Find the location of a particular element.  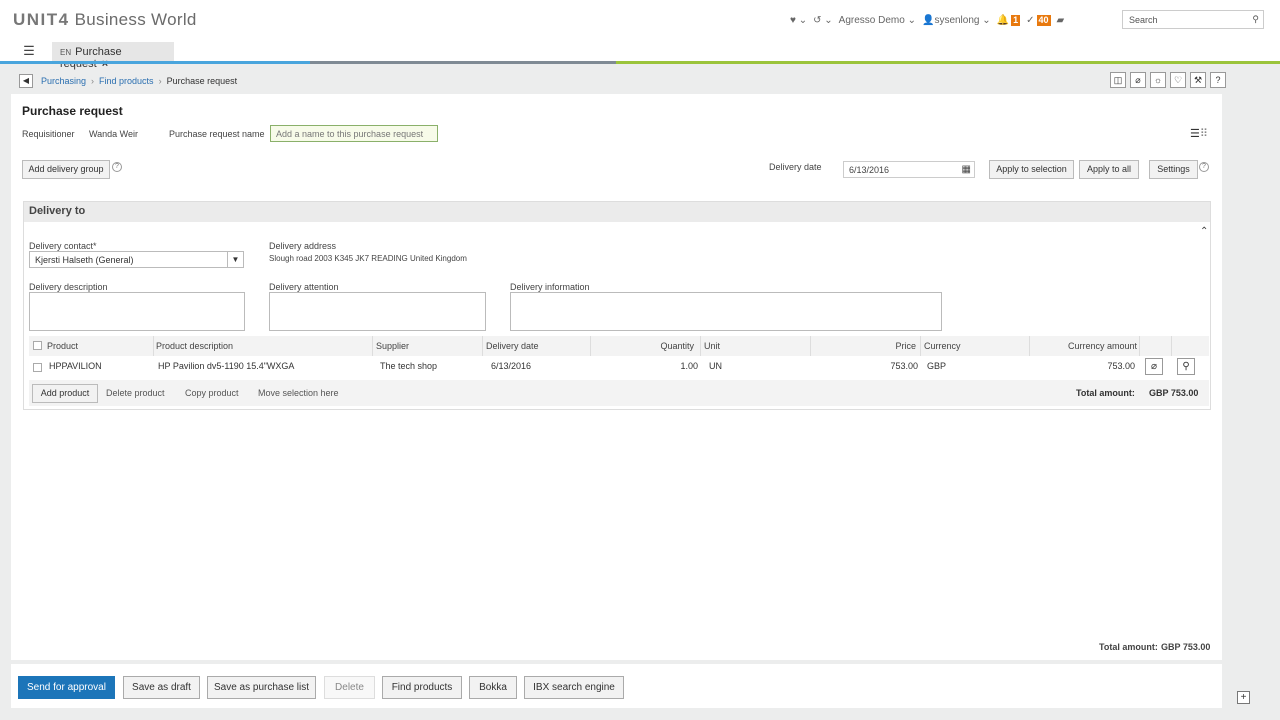

request-name-input: Add a name to this purchase request is located at coordinates (354, 133).